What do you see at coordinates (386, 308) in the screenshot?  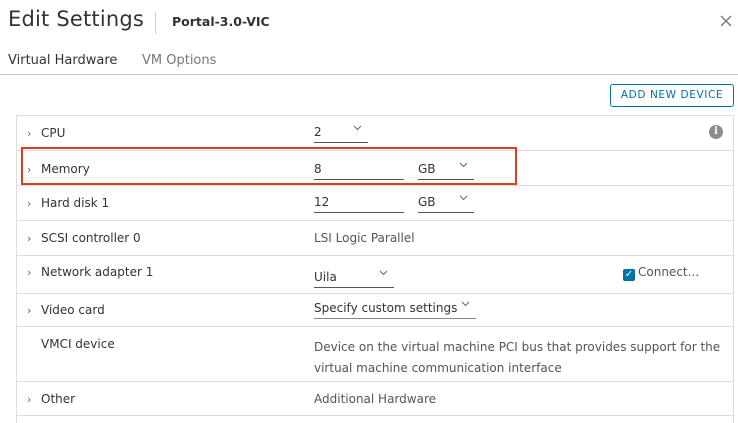 I see `video-value: Specify custom settings` at bounding box center [386, 308].